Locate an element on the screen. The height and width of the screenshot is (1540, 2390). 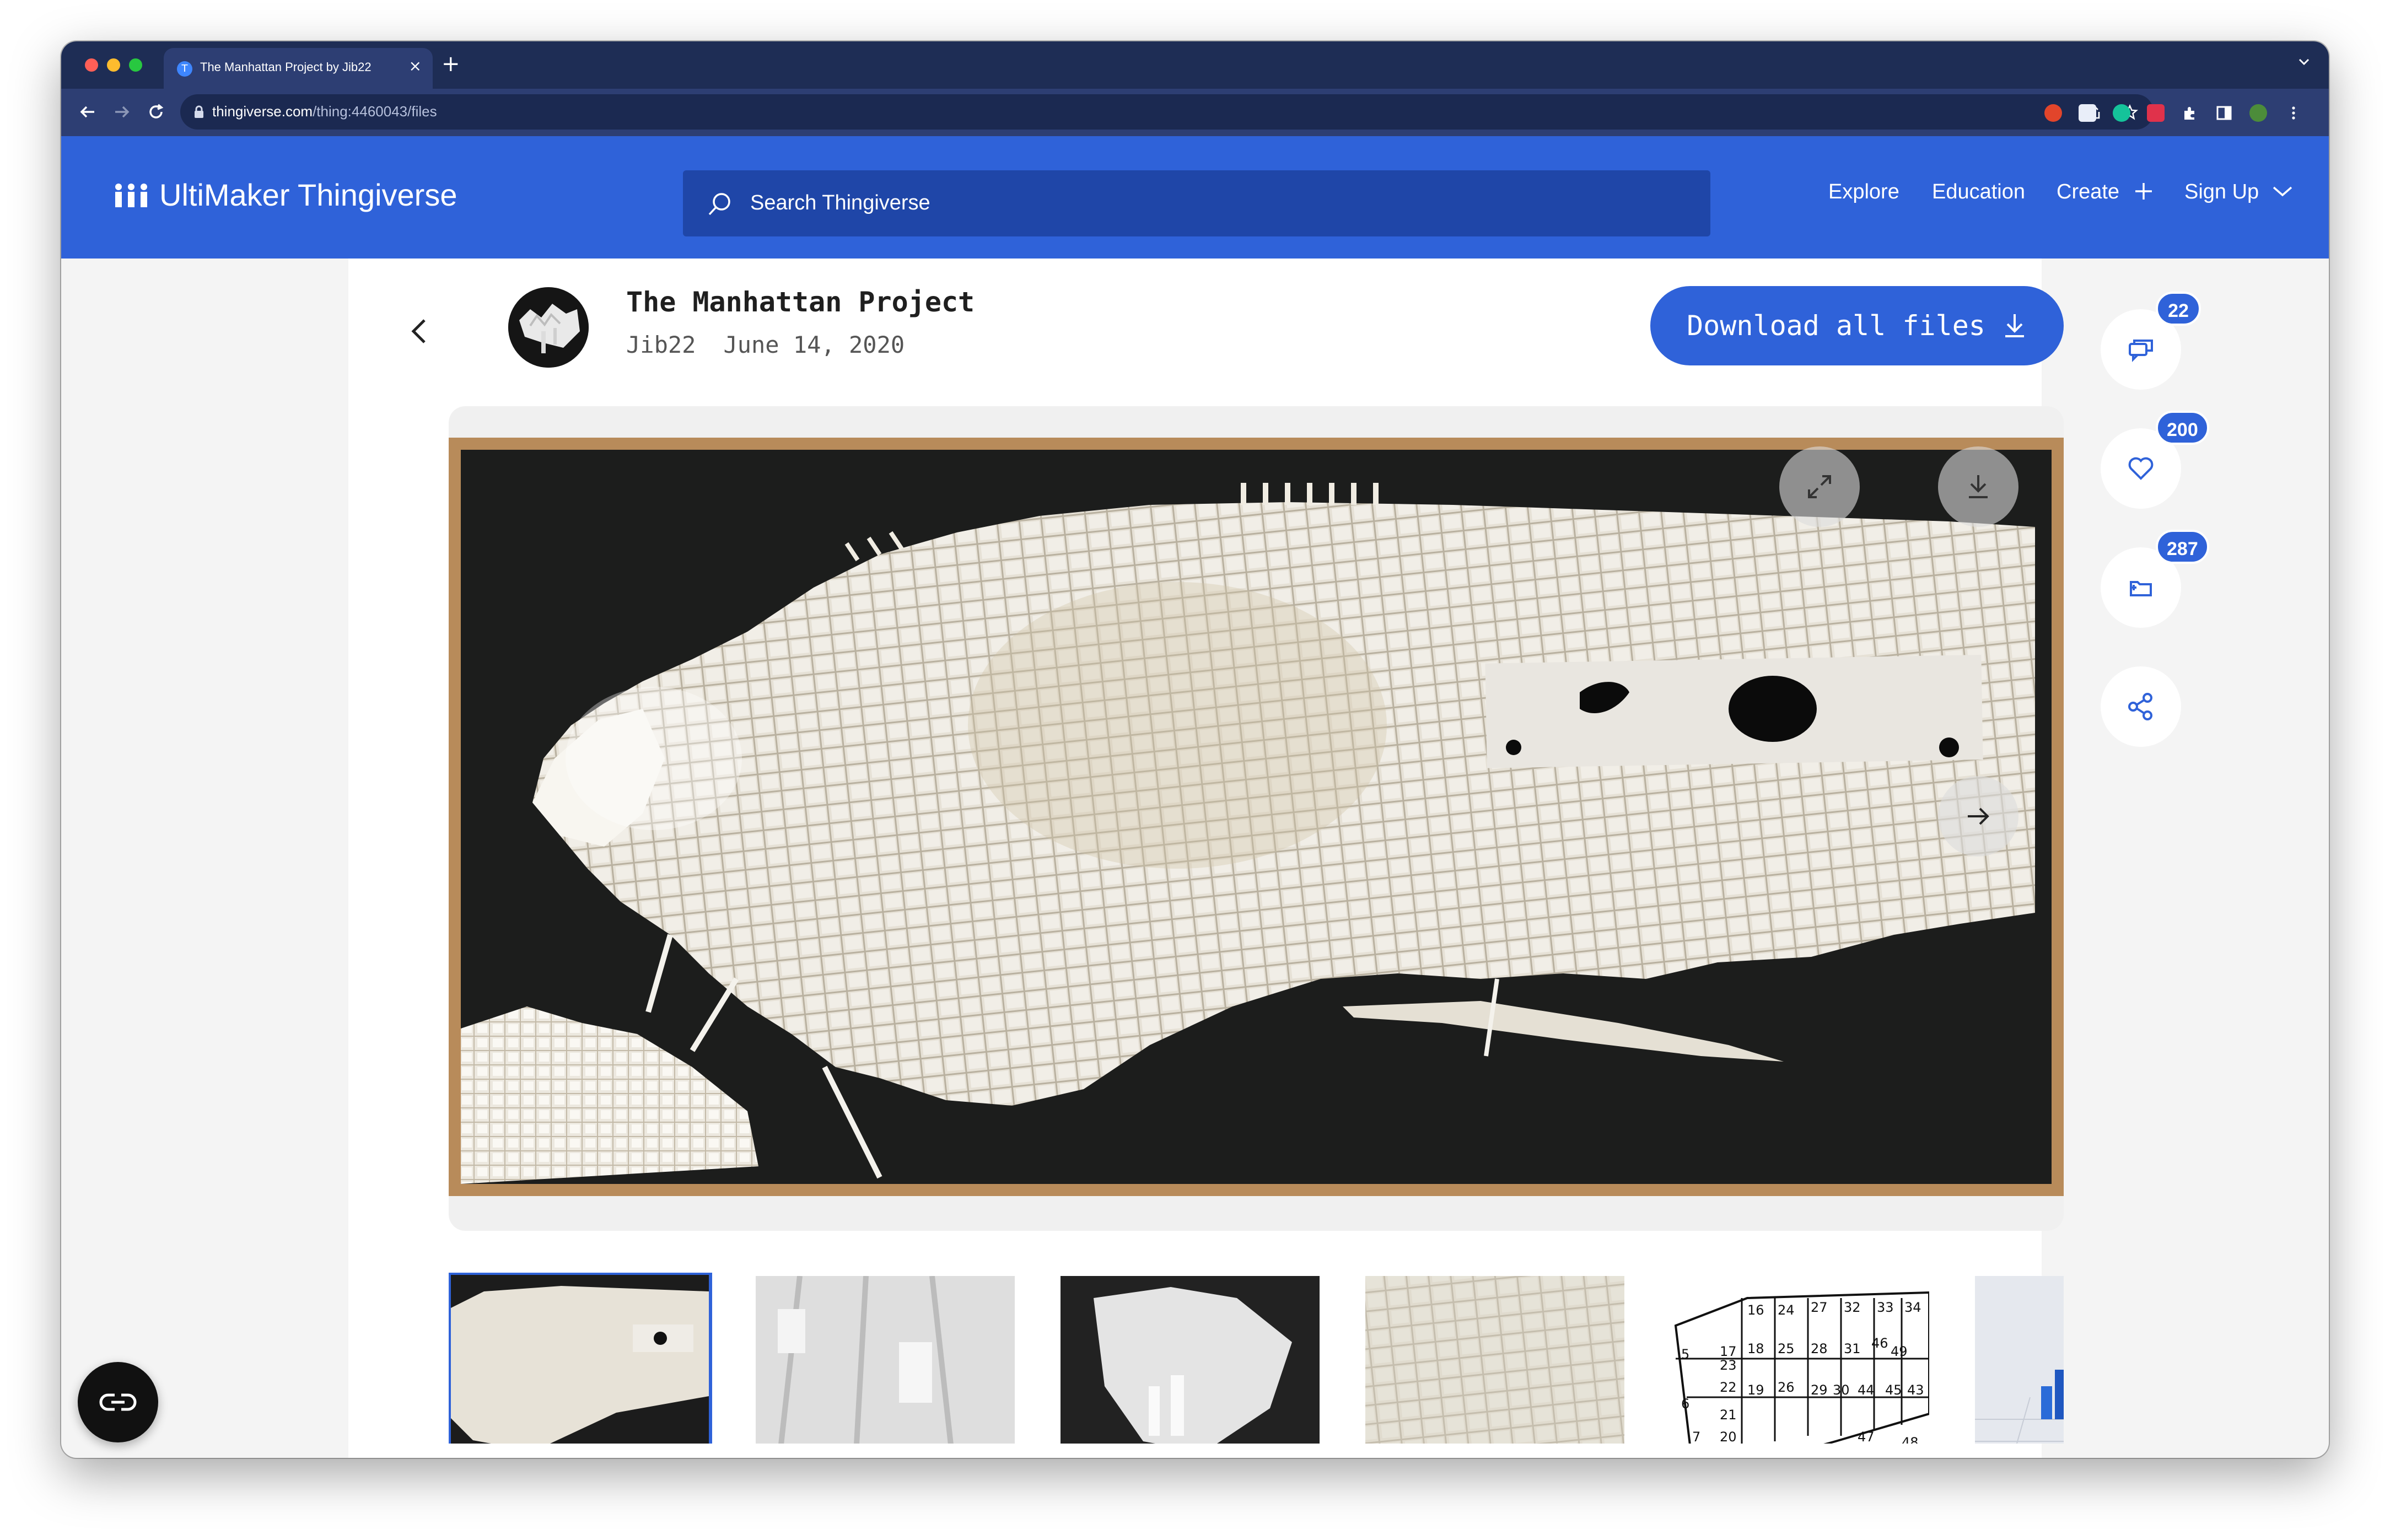
map-district-number: 17 is located at coordinates (1728, 1351).